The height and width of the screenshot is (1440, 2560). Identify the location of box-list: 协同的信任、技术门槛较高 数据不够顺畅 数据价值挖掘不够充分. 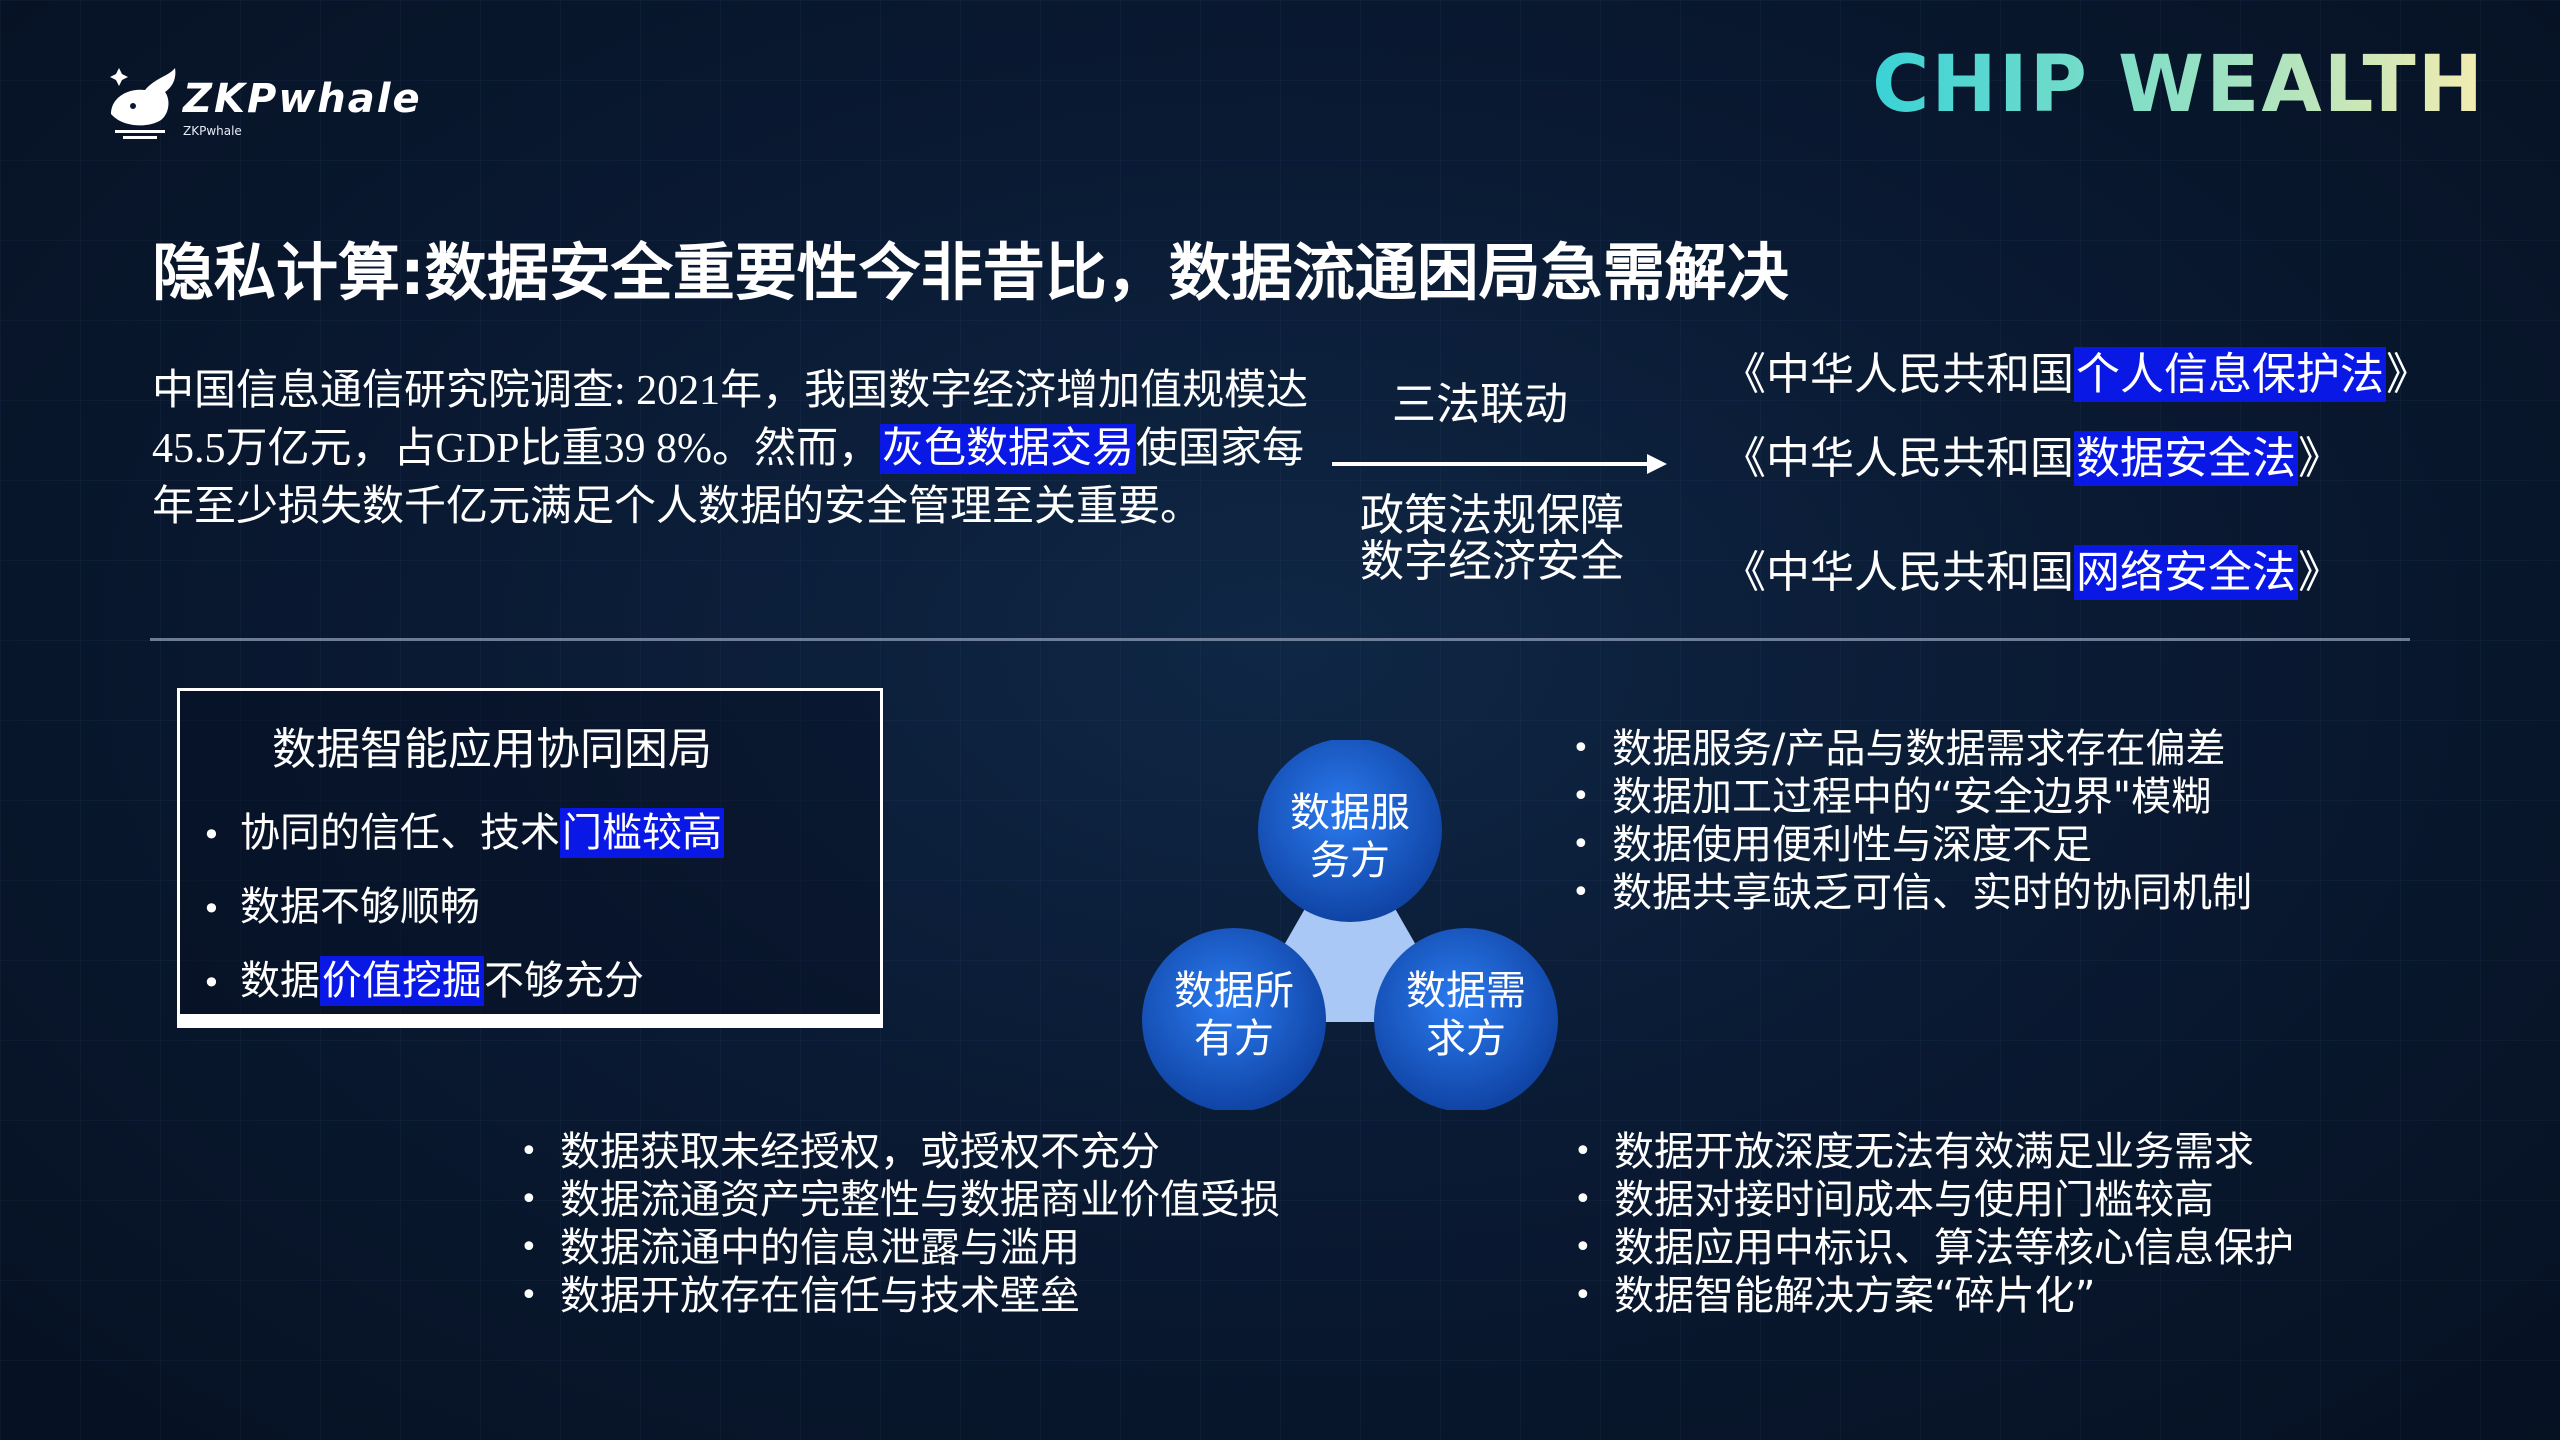
(463, 908).